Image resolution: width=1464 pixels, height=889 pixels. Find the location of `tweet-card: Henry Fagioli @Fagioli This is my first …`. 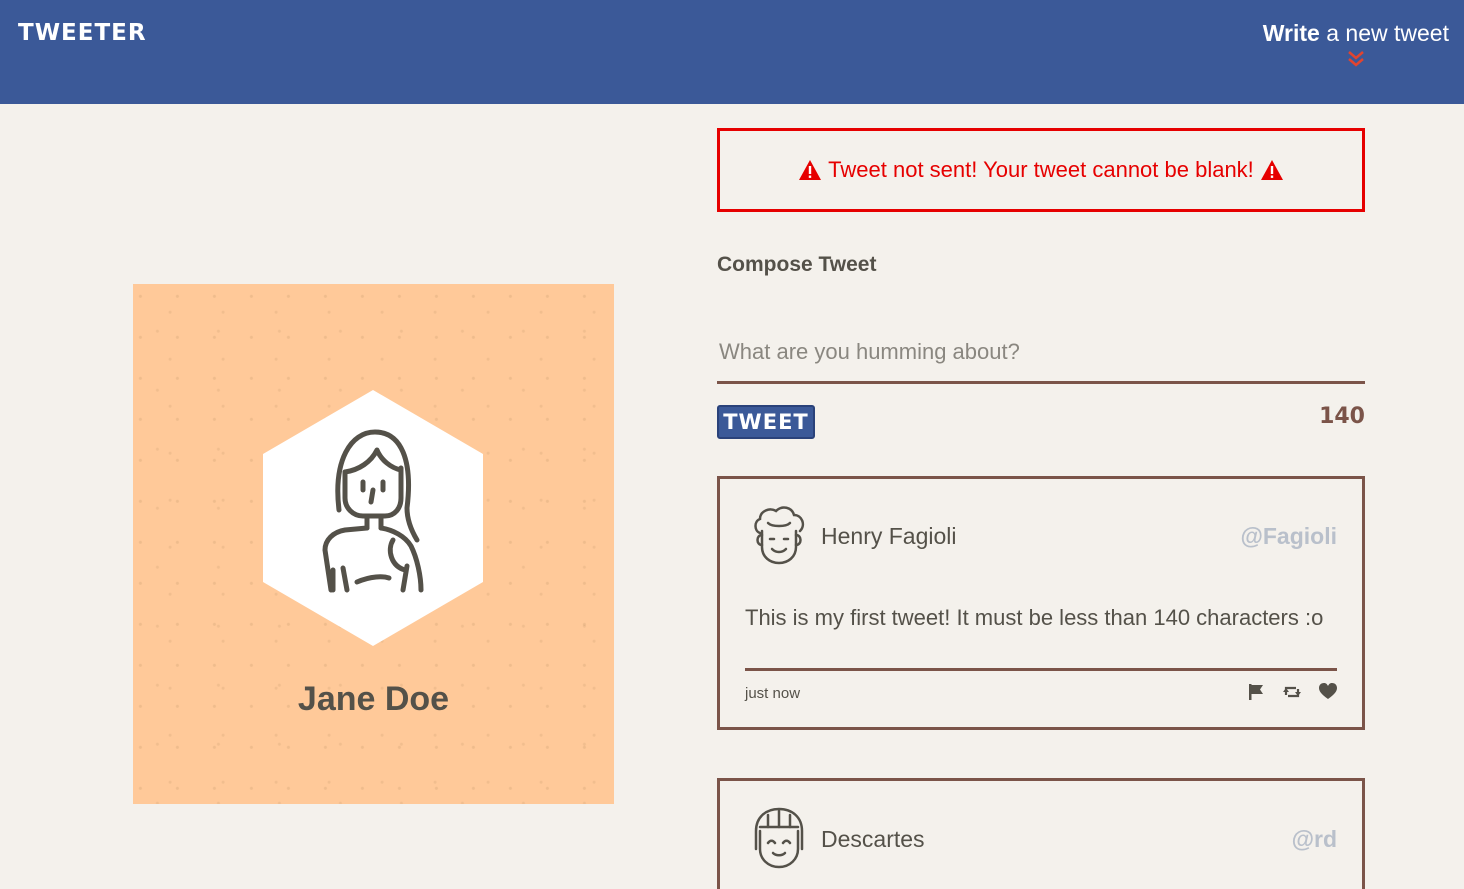

tweet-card: Henry Fagioli @Fagioli This is my first … is located at coordinates (1041, 603).